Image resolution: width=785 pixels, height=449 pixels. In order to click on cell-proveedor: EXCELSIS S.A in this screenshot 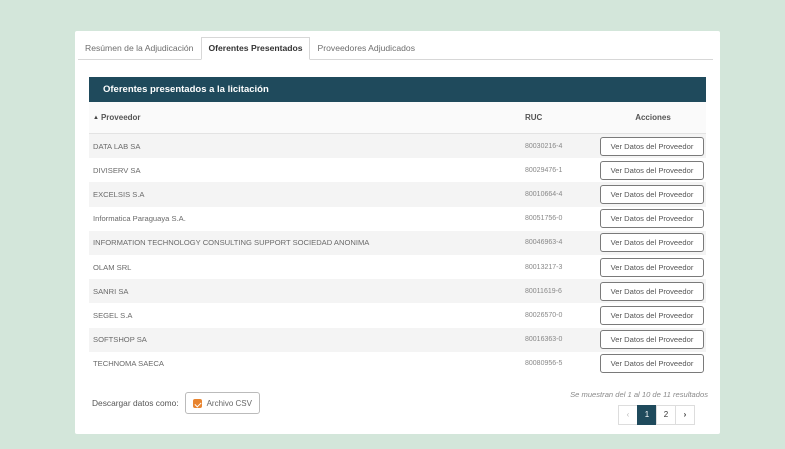, I will do `click(119, 194)`.